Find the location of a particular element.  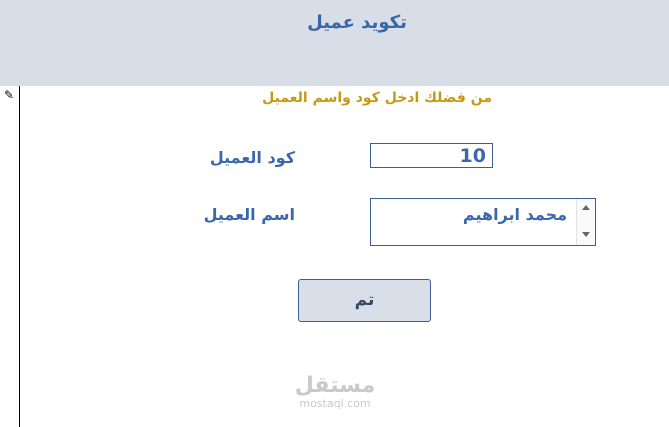

customer-name-label: اسم العميل is located at coordinates (249, 214).